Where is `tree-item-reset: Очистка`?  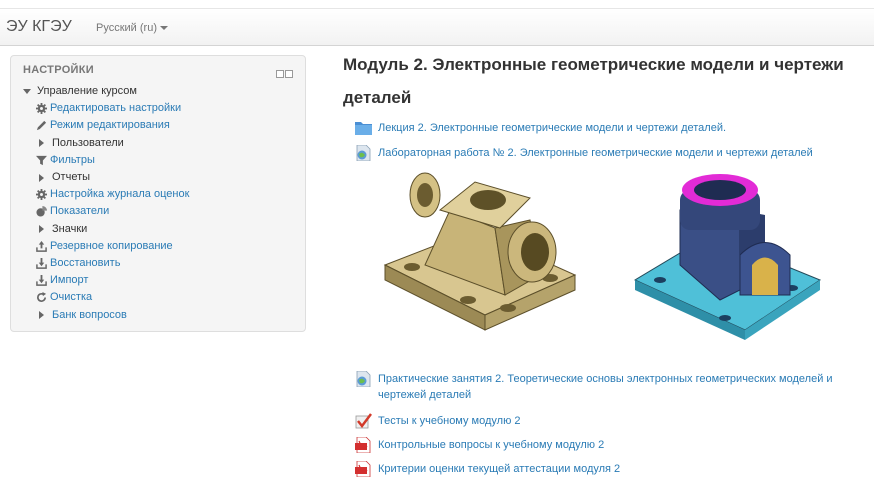
tree-item-reset: Очистка is located at coordinates (106, 297).